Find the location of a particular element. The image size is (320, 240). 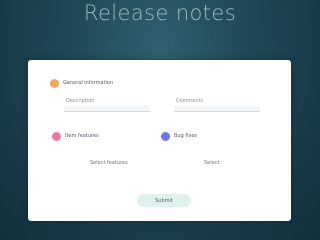

description-field: Description is located at coordinates (108, 105).